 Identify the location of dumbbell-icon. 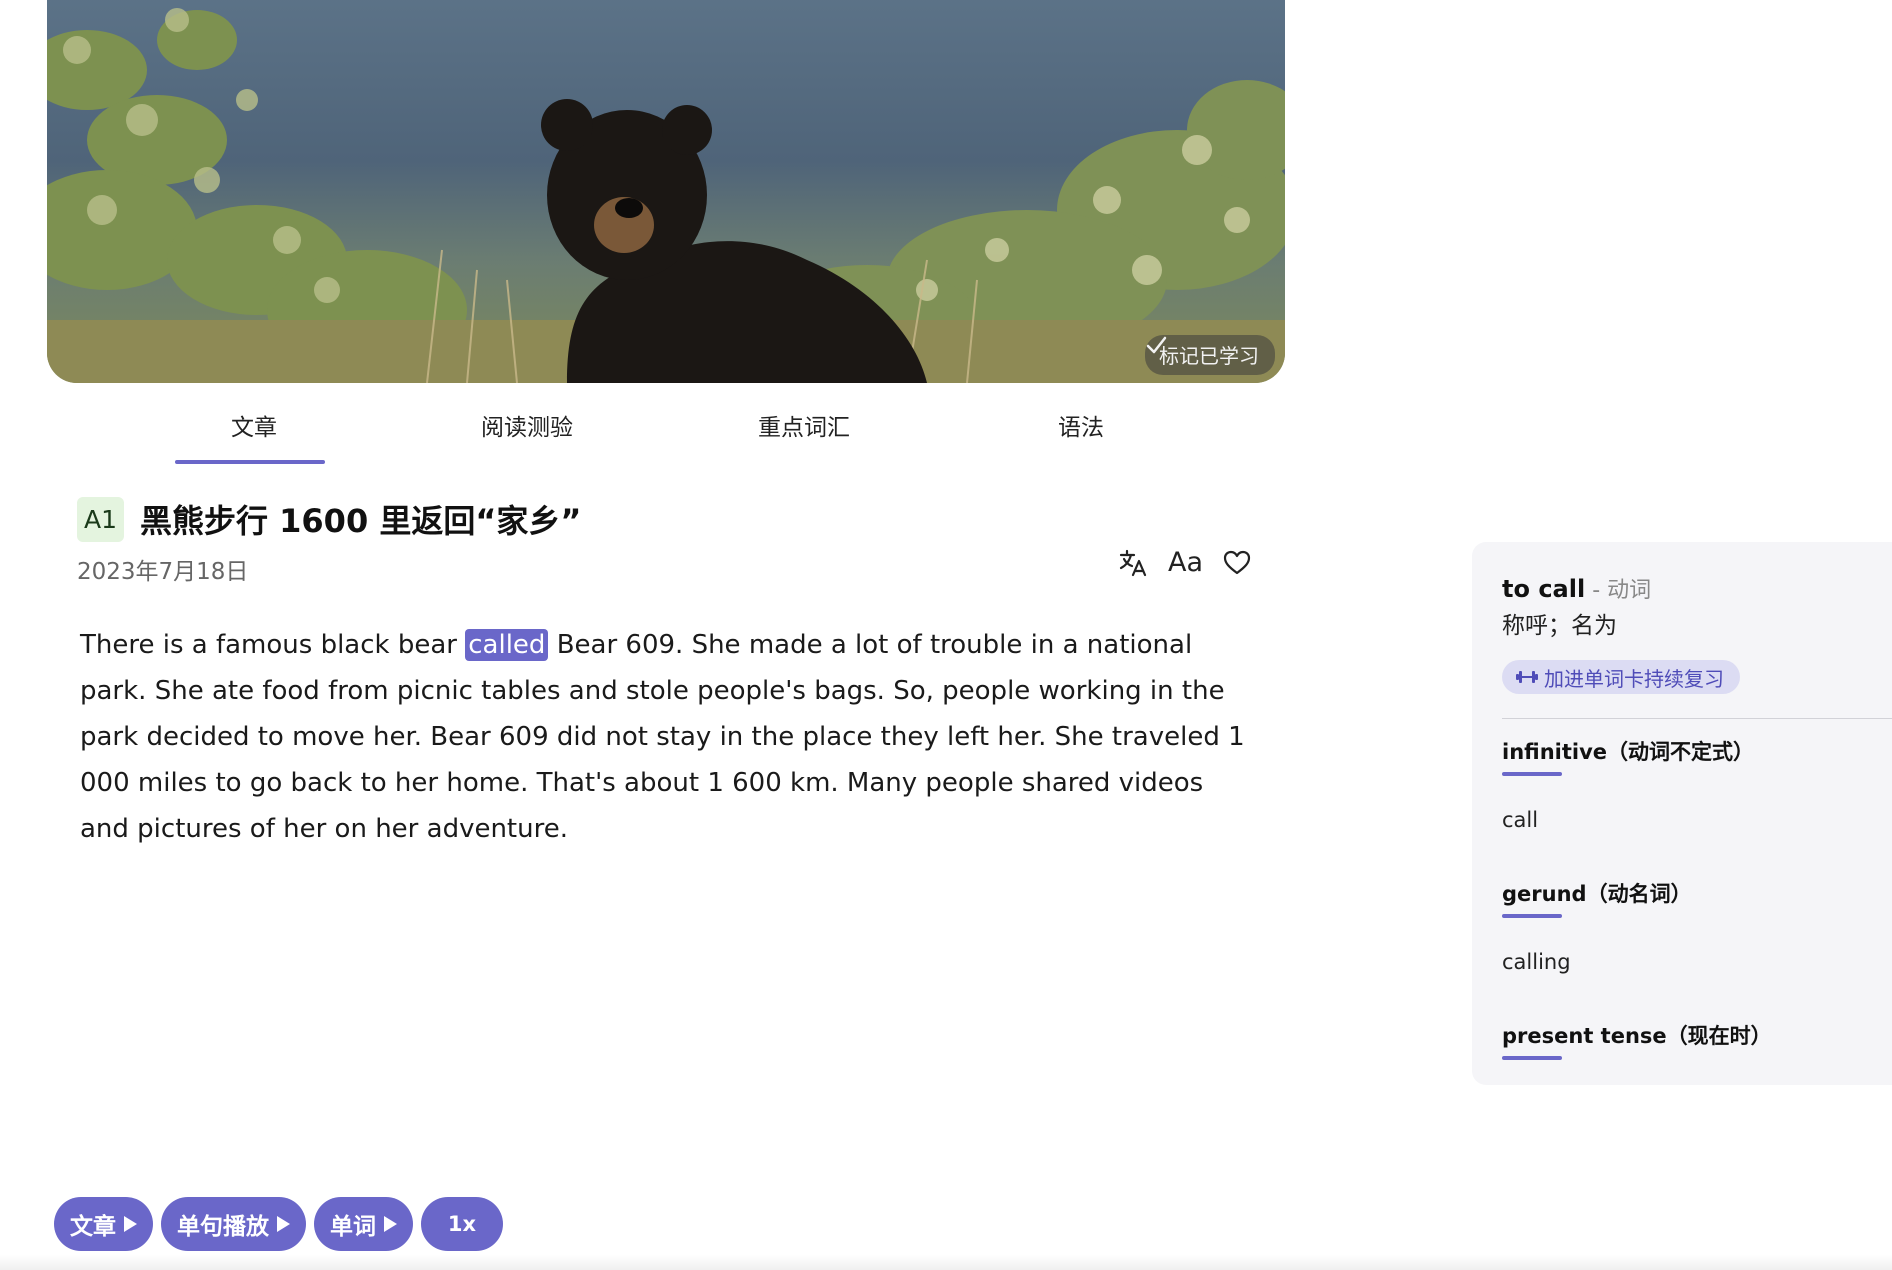
(1527, 677).